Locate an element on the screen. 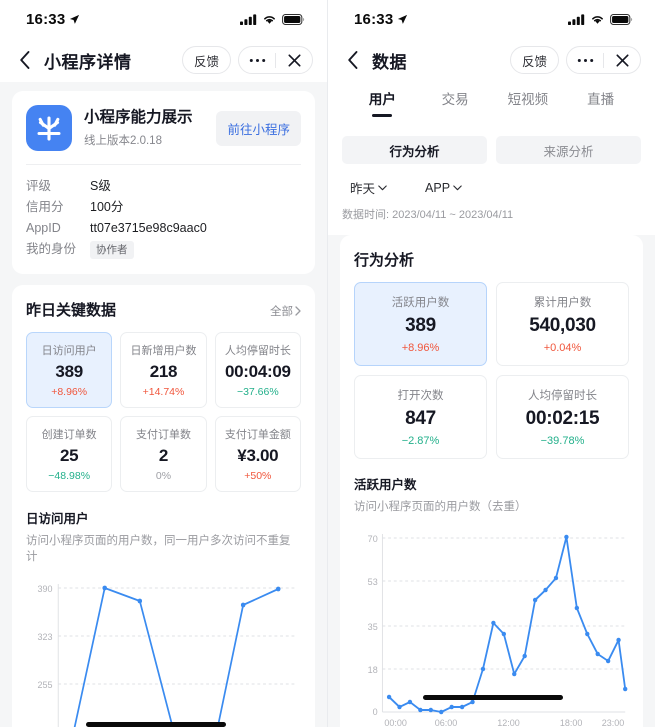 This screenshot has height=727, width=655. metric-delta: +8.96% is located at coordinates (420, 348).